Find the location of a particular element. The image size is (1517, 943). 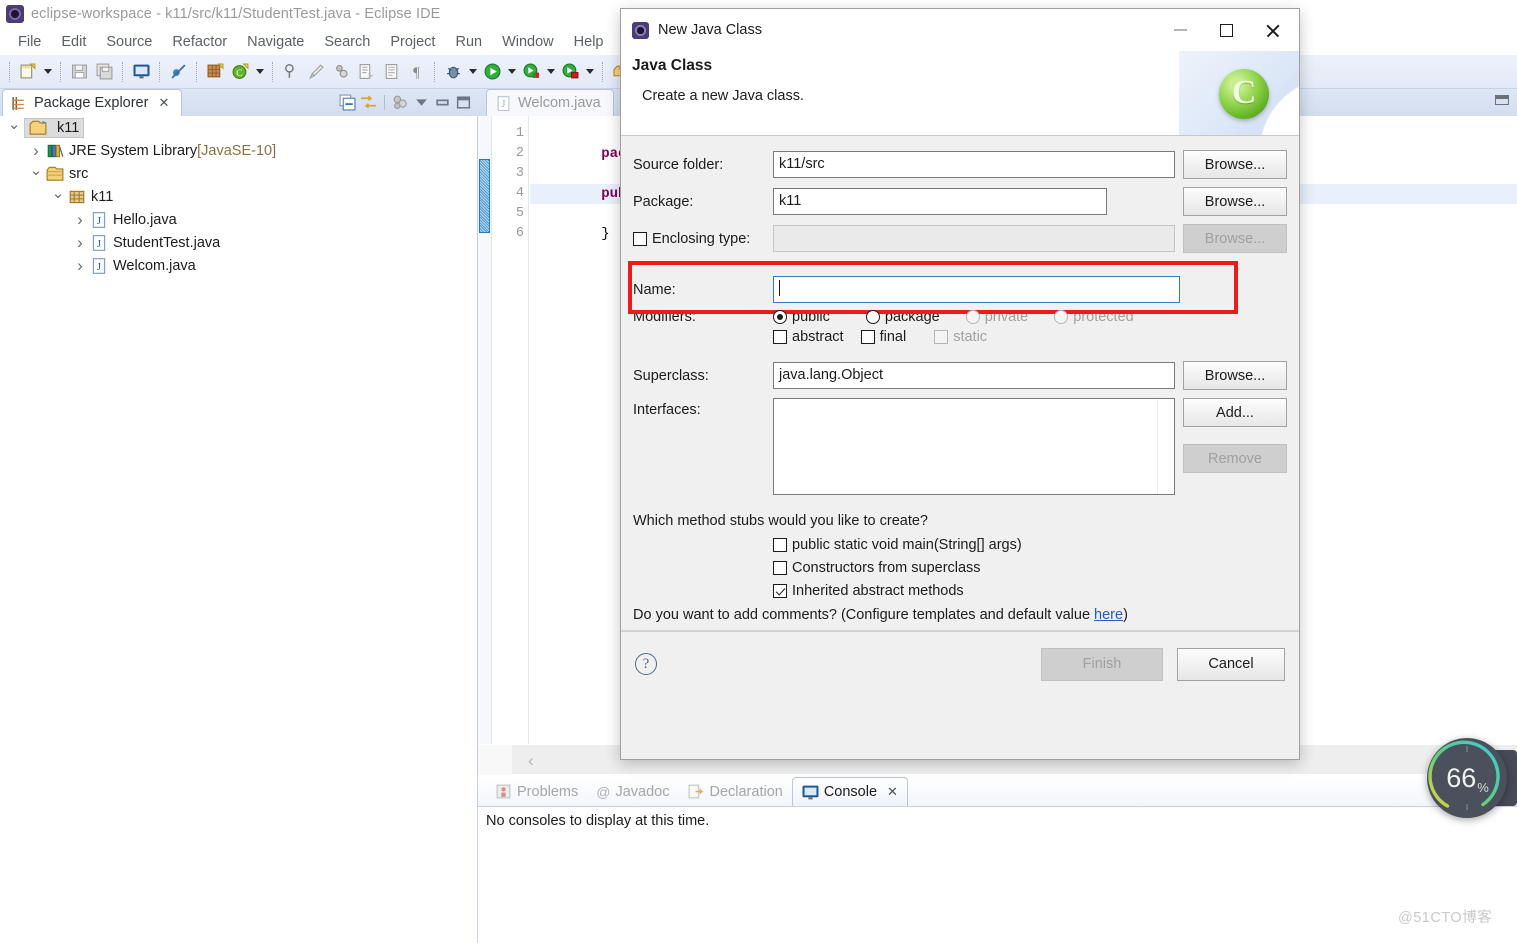

menu-file: File is located at coordinates (29, 42).